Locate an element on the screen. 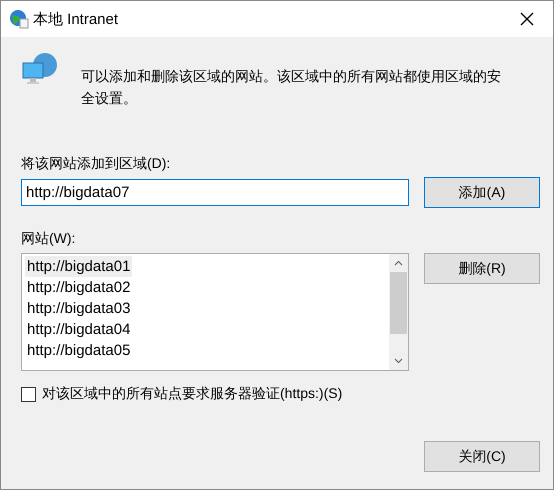  site-item: http://bigdata04 is located at coordinates (78, 329).